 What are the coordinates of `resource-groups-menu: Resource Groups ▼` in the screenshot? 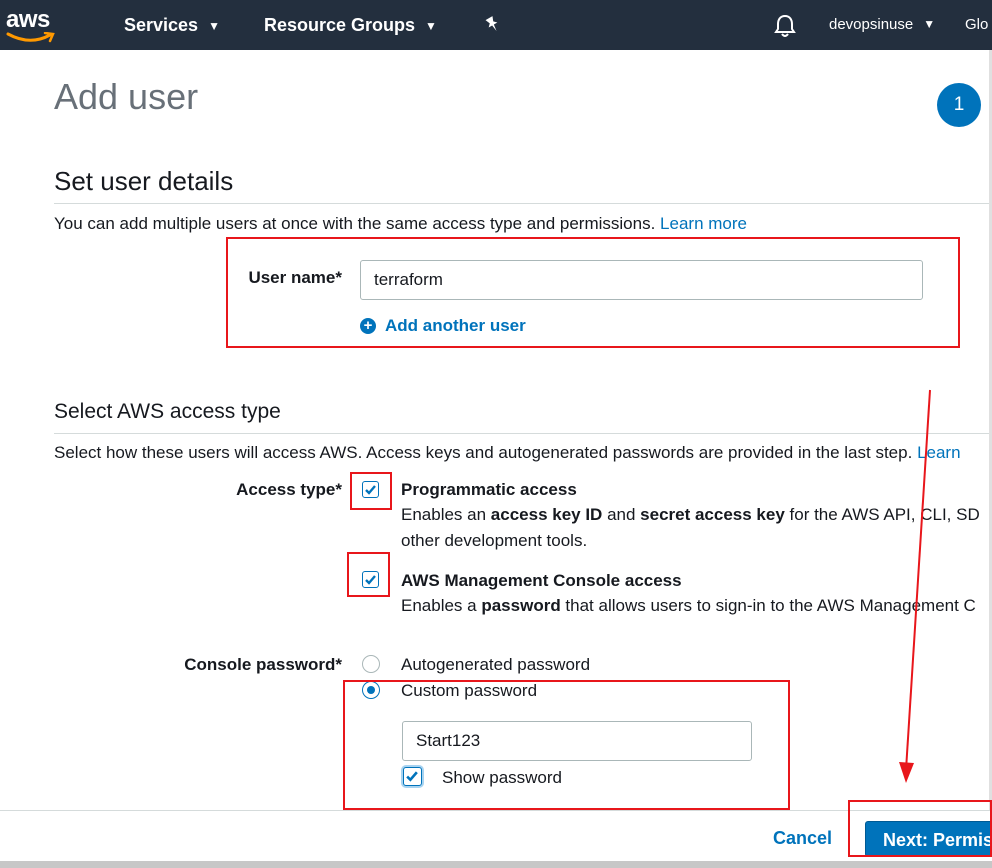 It's located at (350, 25).